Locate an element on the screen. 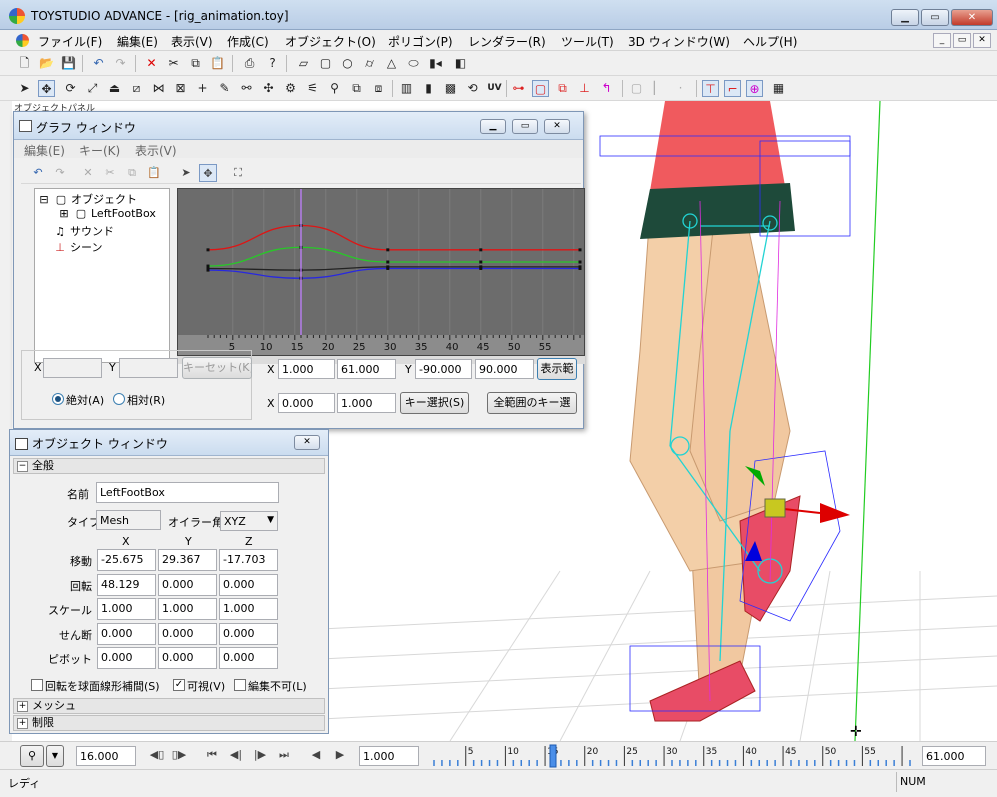 The height and width of the screenshot is (797, 997). rotate-y-field: 0.000 is located at coordinates (187, 584).